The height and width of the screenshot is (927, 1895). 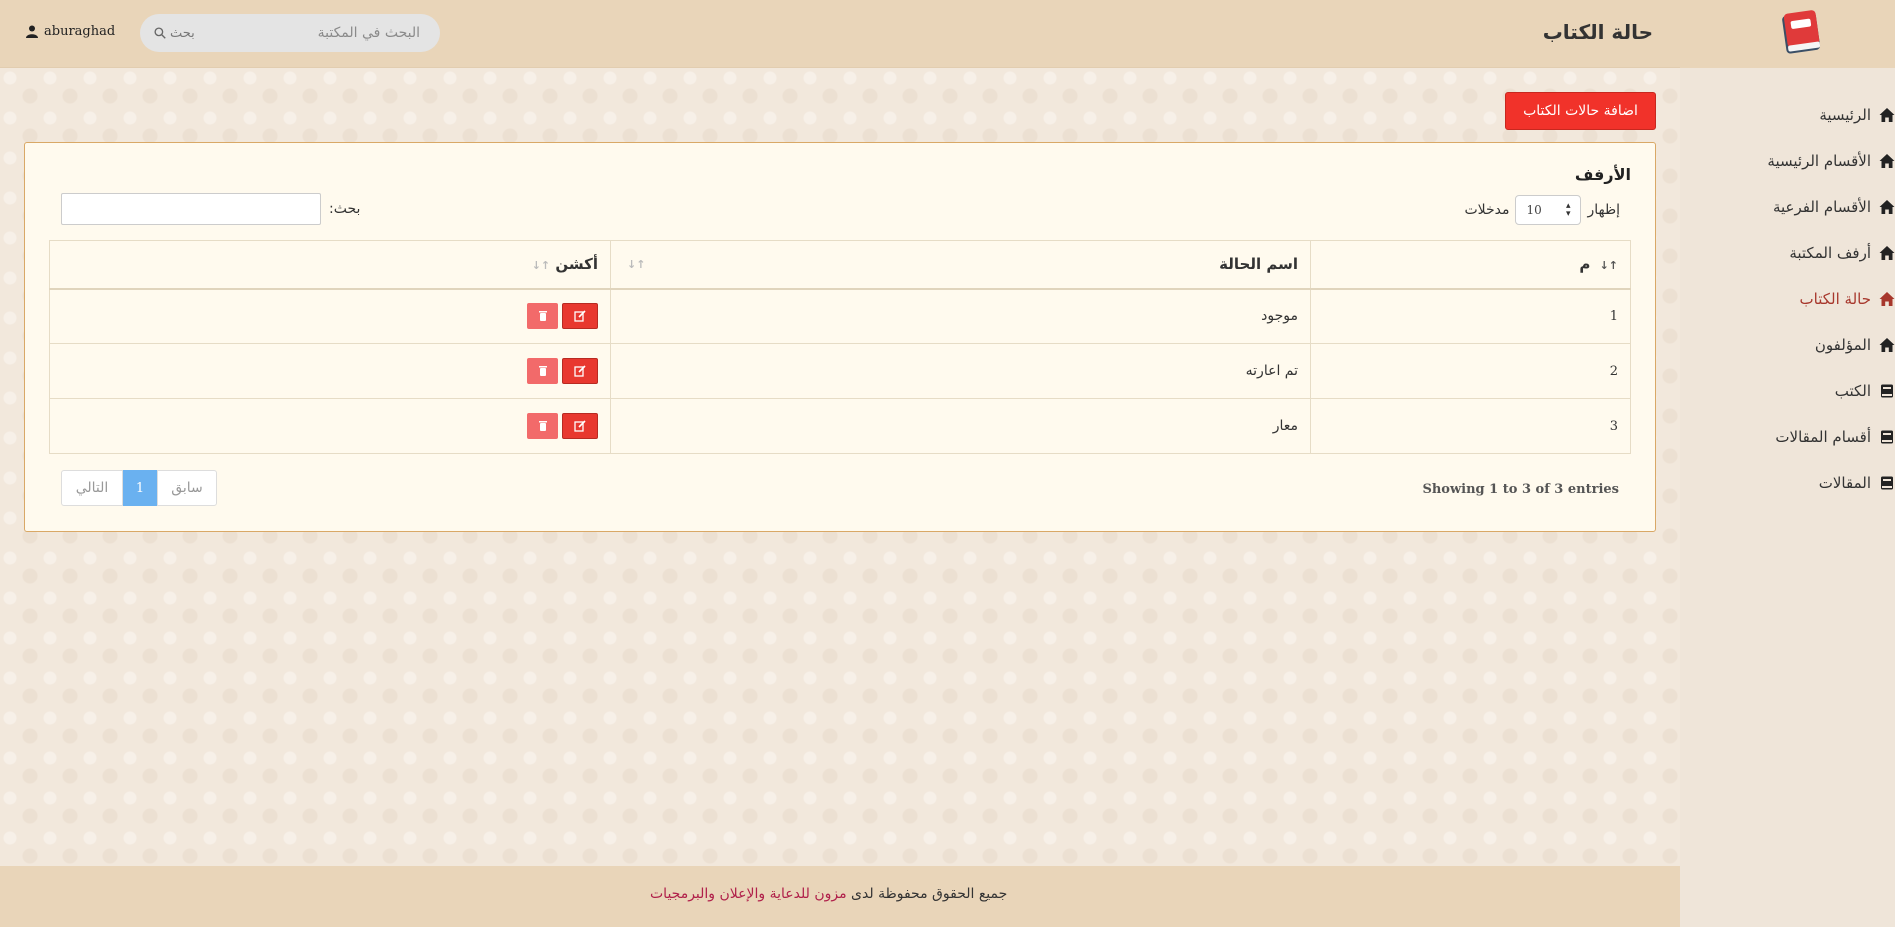 I want to click on sidebar-item: الأقسام الفرعية, so click(x=1787, y=207).